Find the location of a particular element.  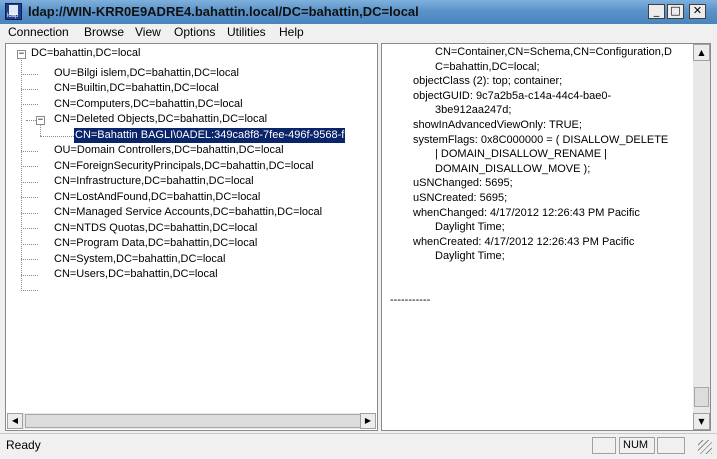

tree-expander-deleted: − is located at coordinates (40, 120).